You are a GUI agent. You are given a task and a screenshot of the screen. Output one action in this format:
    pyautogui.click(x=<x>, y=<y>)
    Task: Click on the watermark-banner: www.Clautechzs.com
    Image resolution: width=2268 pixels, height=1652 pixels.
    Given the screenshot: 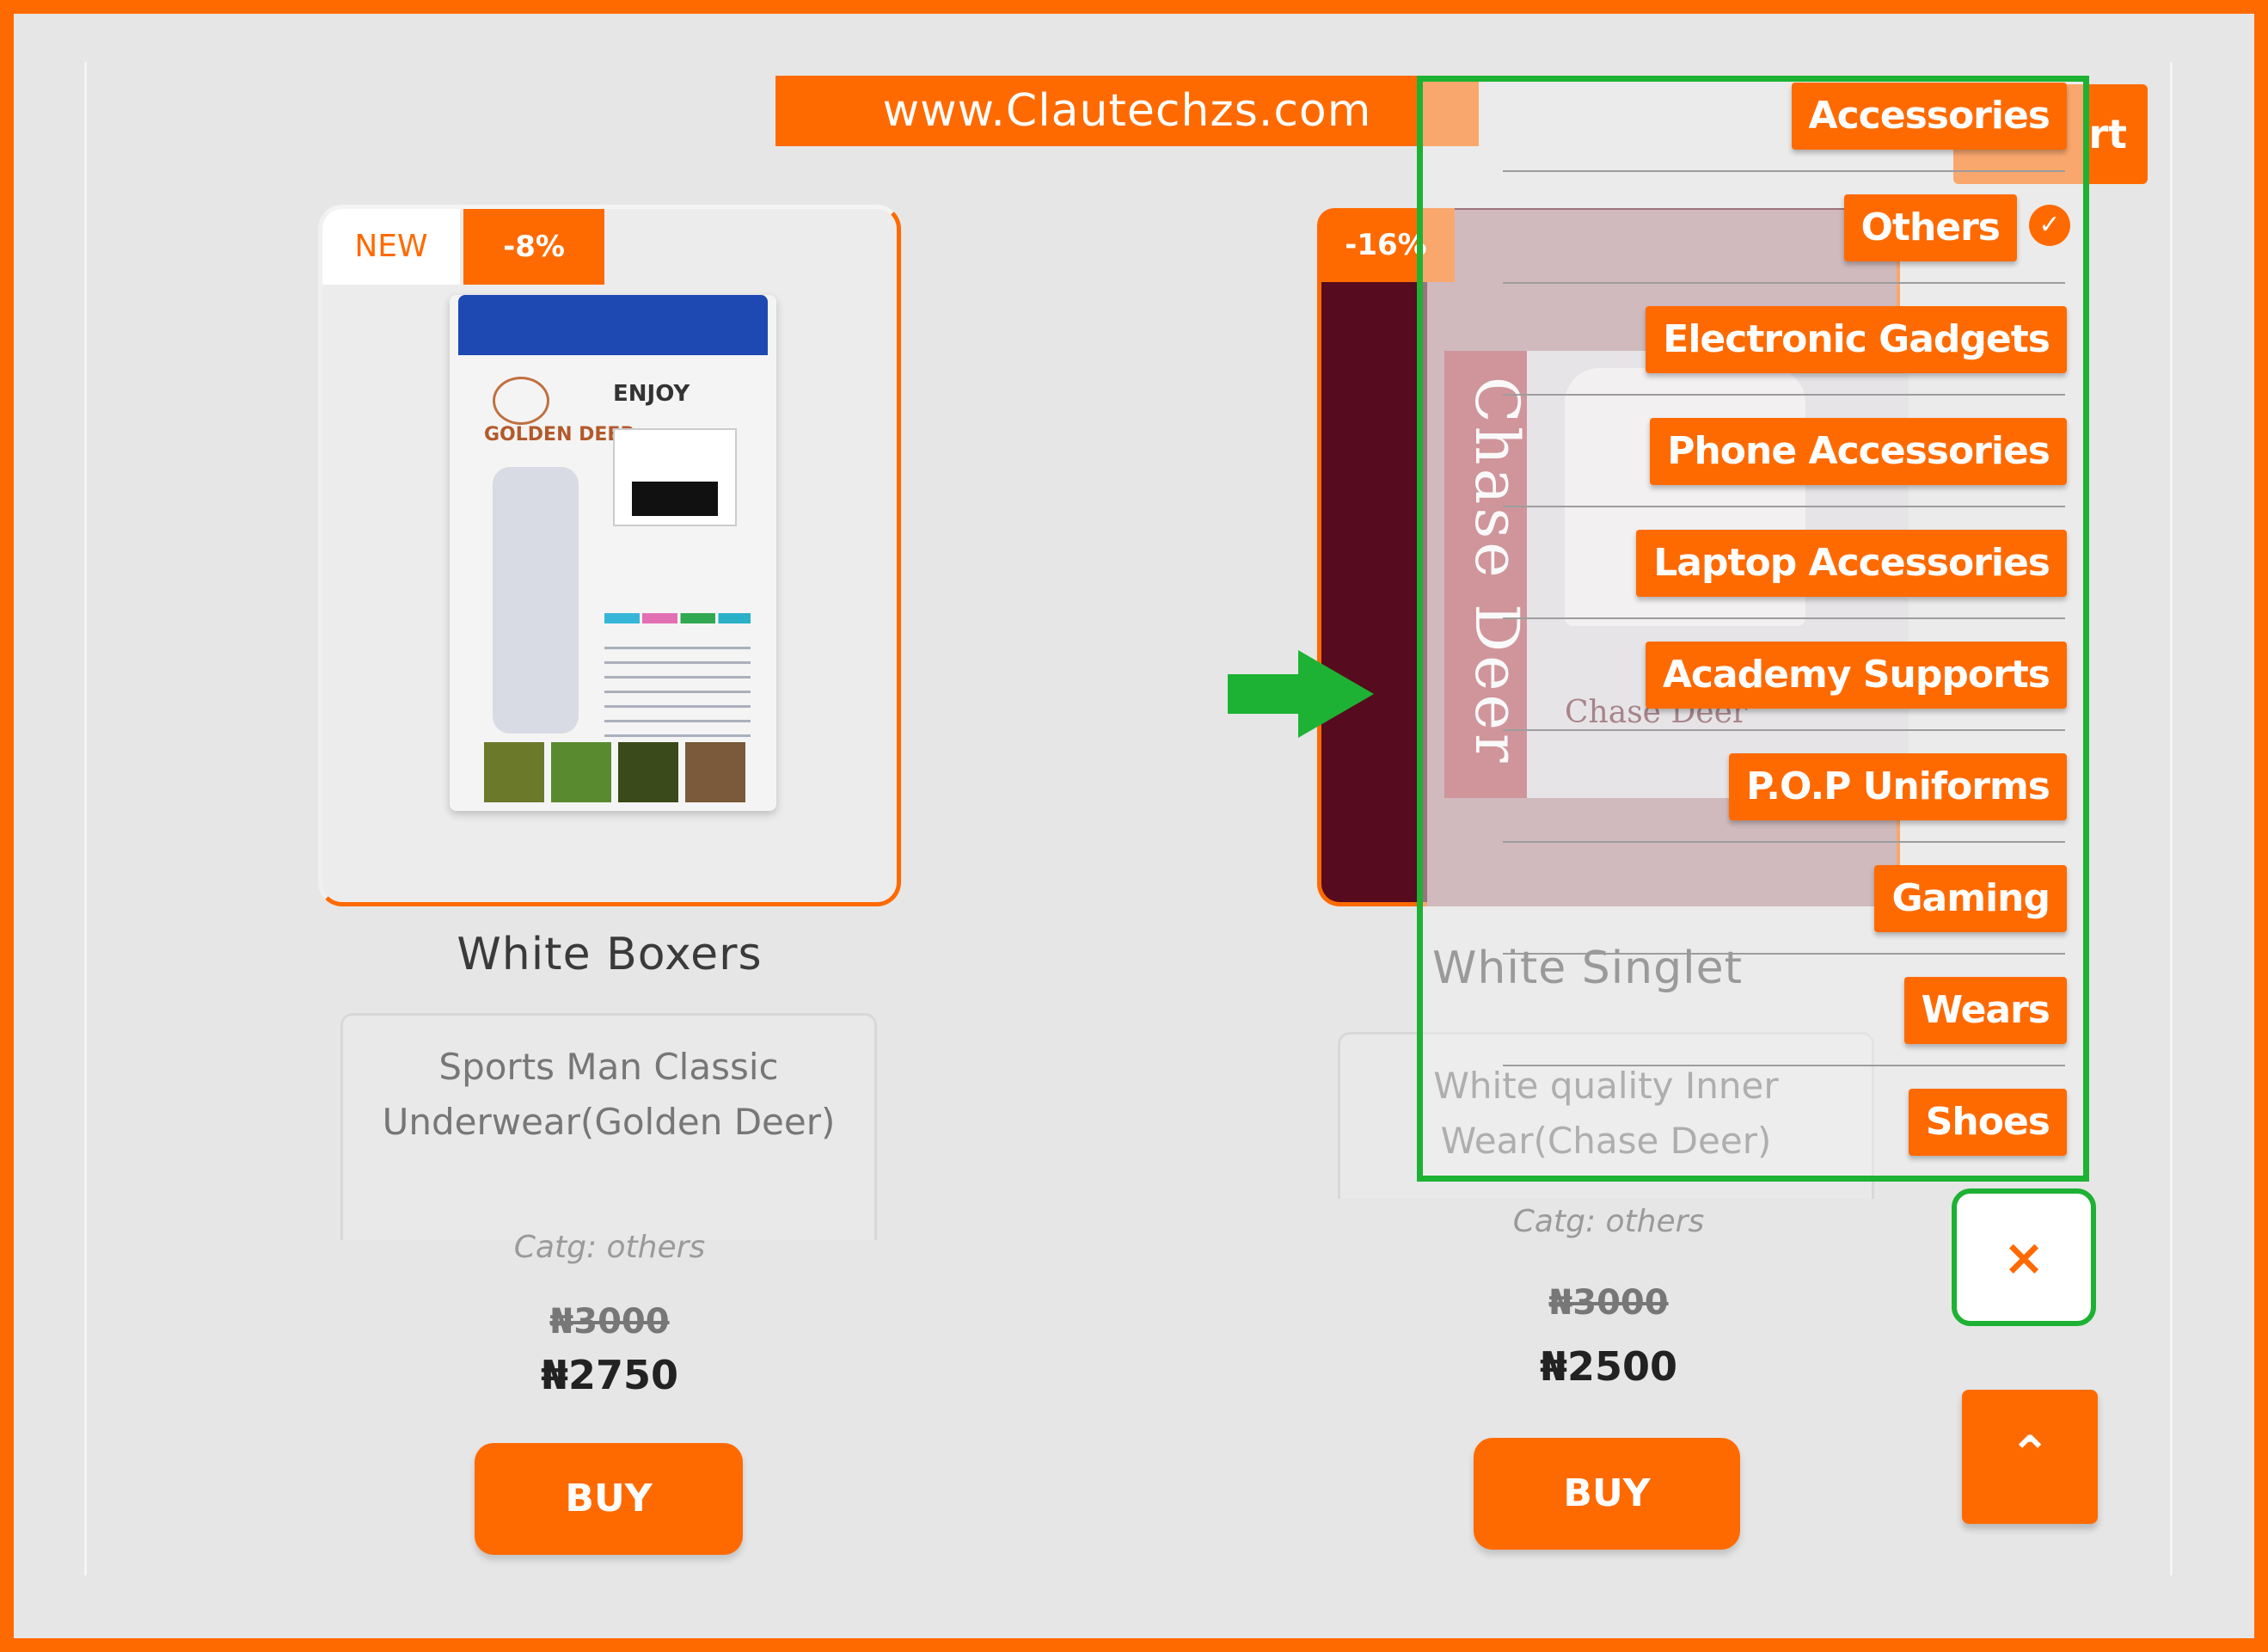 What is the action you would take?
    pyautogui.click(x=1127, y=111)
    